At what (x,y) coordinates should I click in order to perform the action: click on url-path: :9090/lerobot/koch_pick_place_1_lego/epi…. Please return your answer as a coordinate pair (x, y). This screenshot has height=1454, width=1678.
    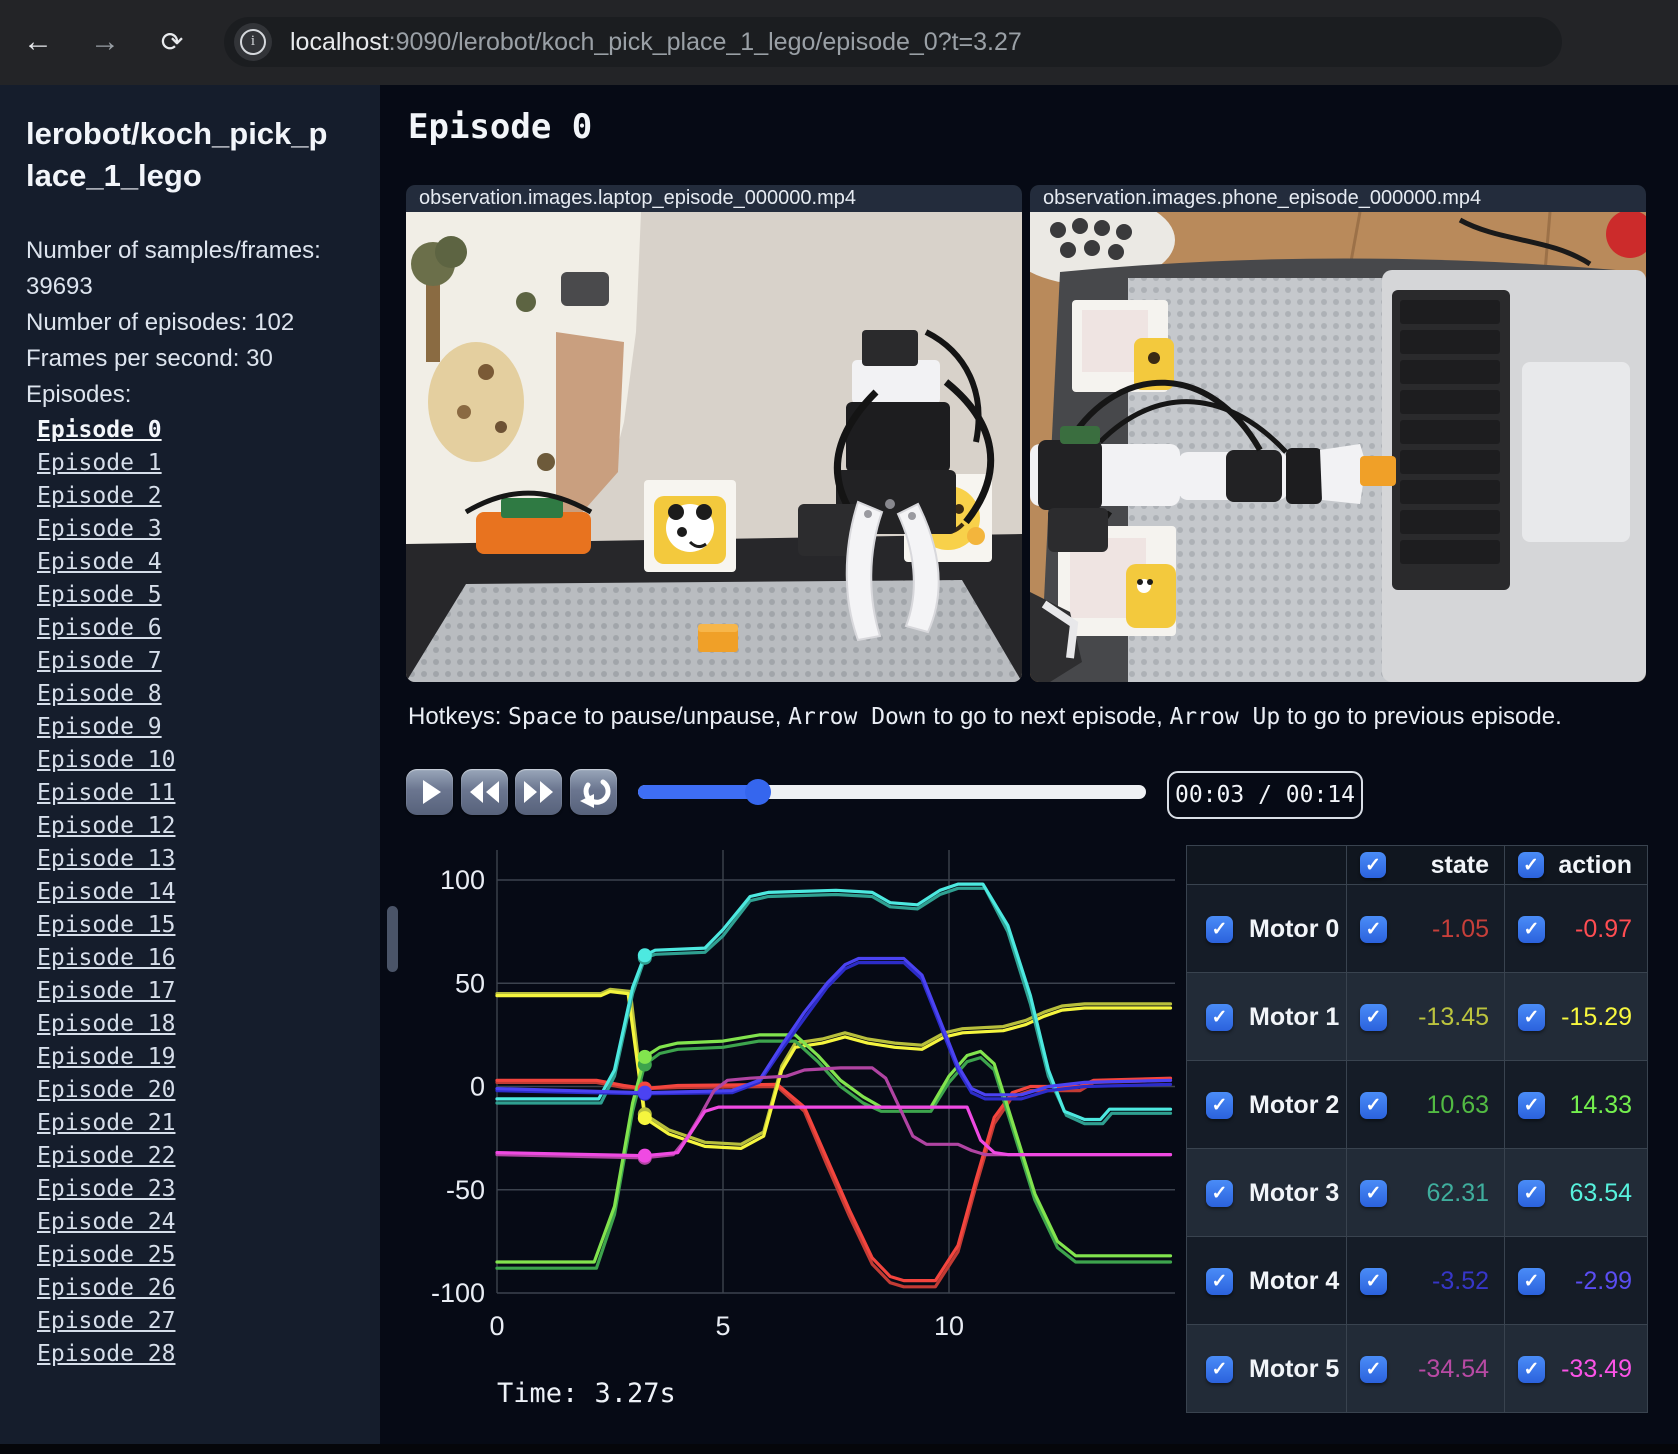
    Looking at the image, I should click on (705, 42).